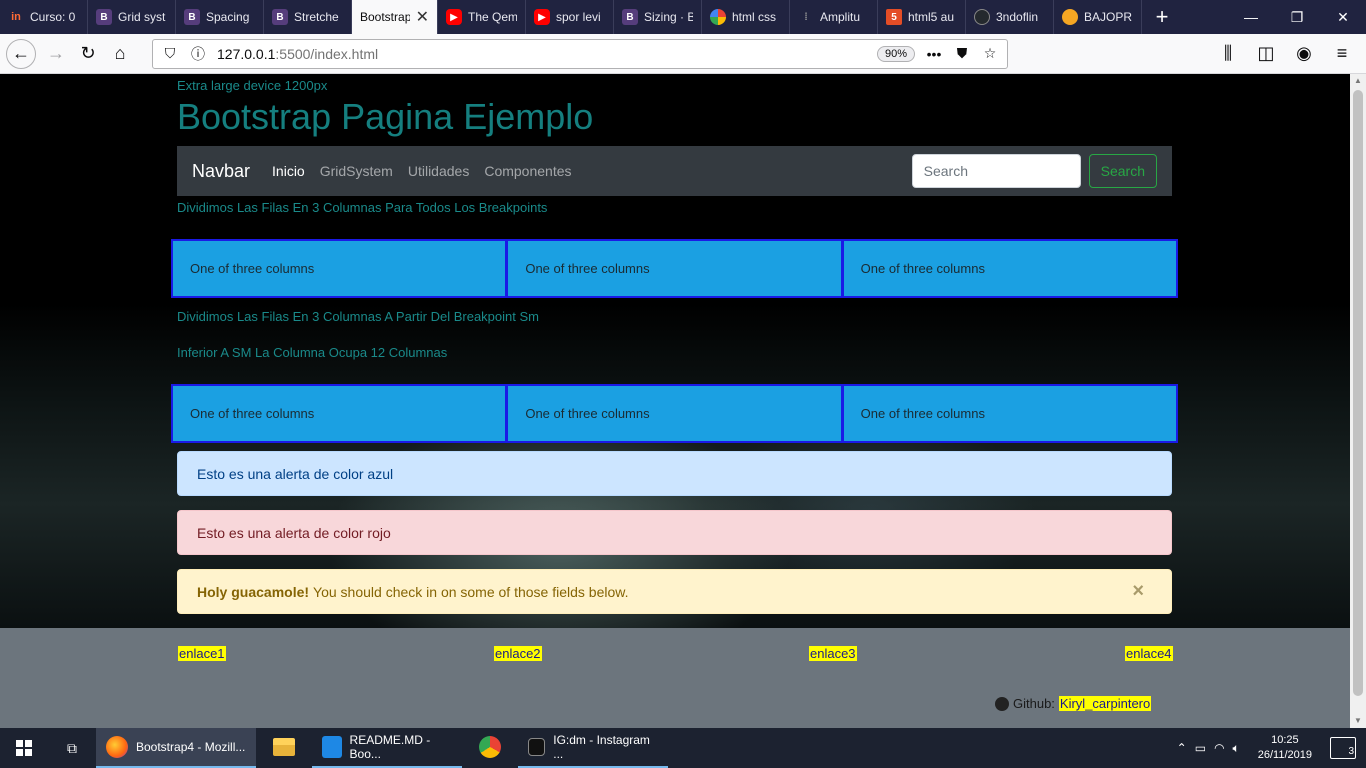  I want to click on clock: 10:25 26/11/2019, so click(1285, 748).